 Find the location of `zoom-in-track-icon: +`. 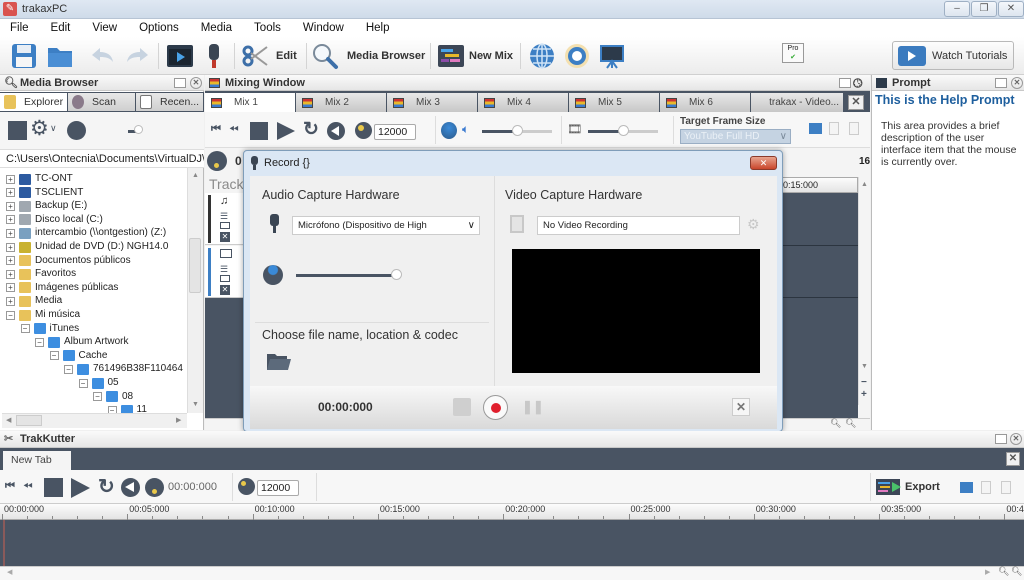

zoom-in-track-icon: + is located at coordinates (864, 394).